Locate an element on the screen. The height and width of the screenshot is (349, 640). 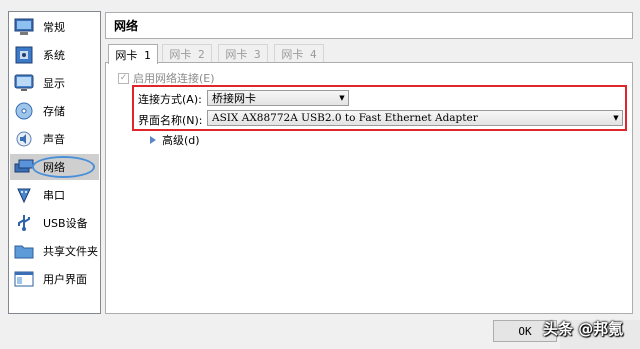
attached-to-label: 连接方式(A): is located at coordinates (170, 99).